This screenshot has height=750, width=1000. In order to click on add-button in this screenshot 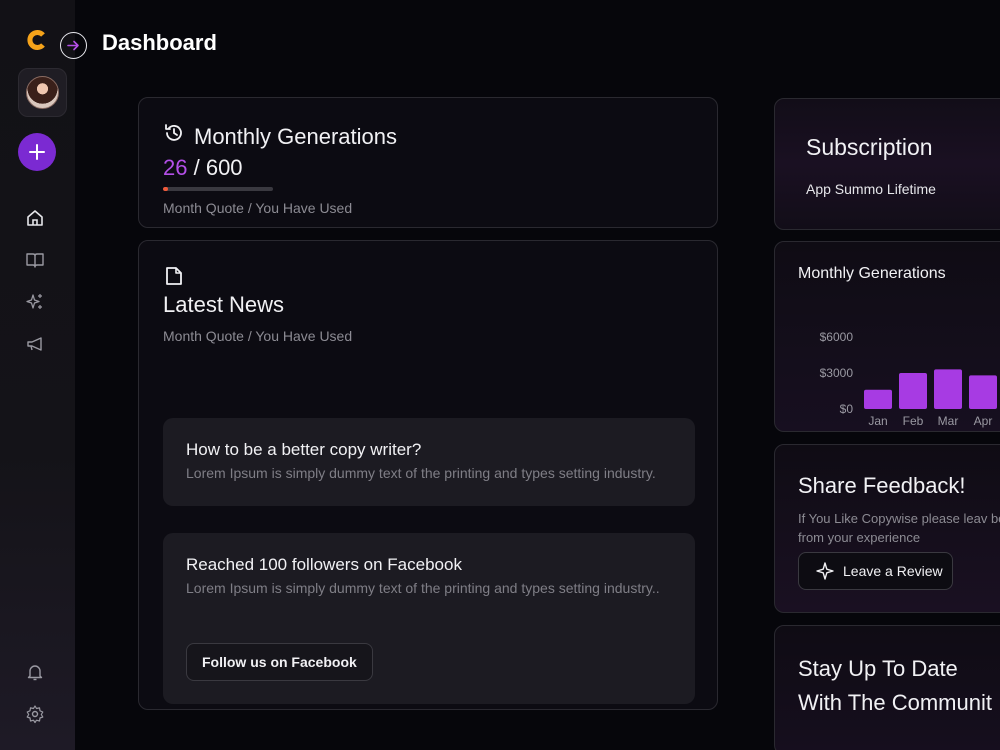, I will do `click(37, 152)`.